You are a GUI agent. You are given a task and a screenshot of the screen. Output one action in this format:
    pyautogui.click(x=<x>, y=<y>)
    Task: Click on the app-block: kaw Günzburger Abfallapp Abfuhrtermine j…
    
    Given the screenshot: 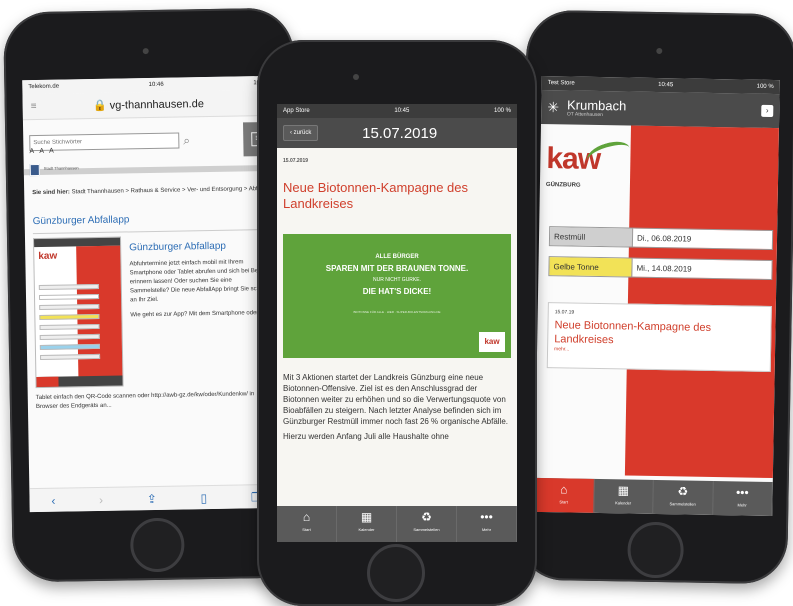 What is the action you would take?
    pyautogui.click(x=153, y=311)
    